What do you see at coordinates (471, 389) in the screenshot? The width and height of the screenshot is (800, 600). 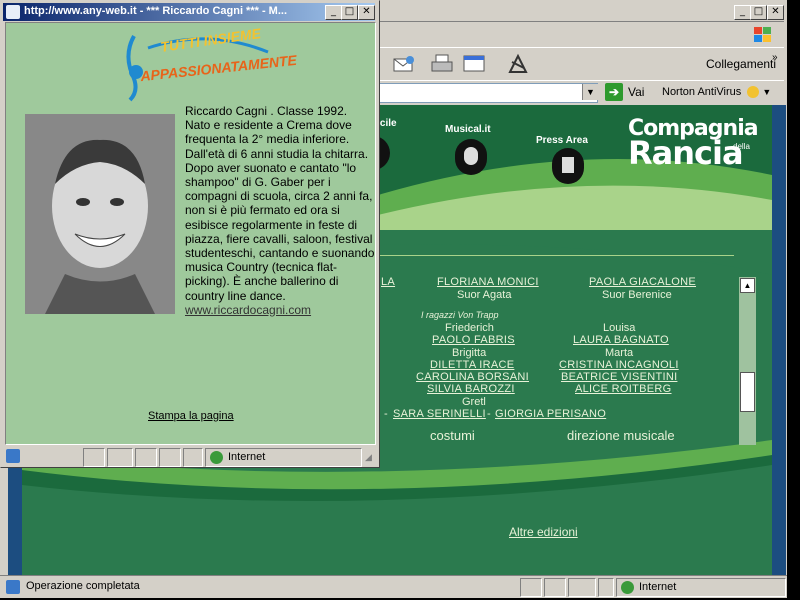 I see `cast-link: SILVIA BAROZZI` at bounding box center [471, 389].